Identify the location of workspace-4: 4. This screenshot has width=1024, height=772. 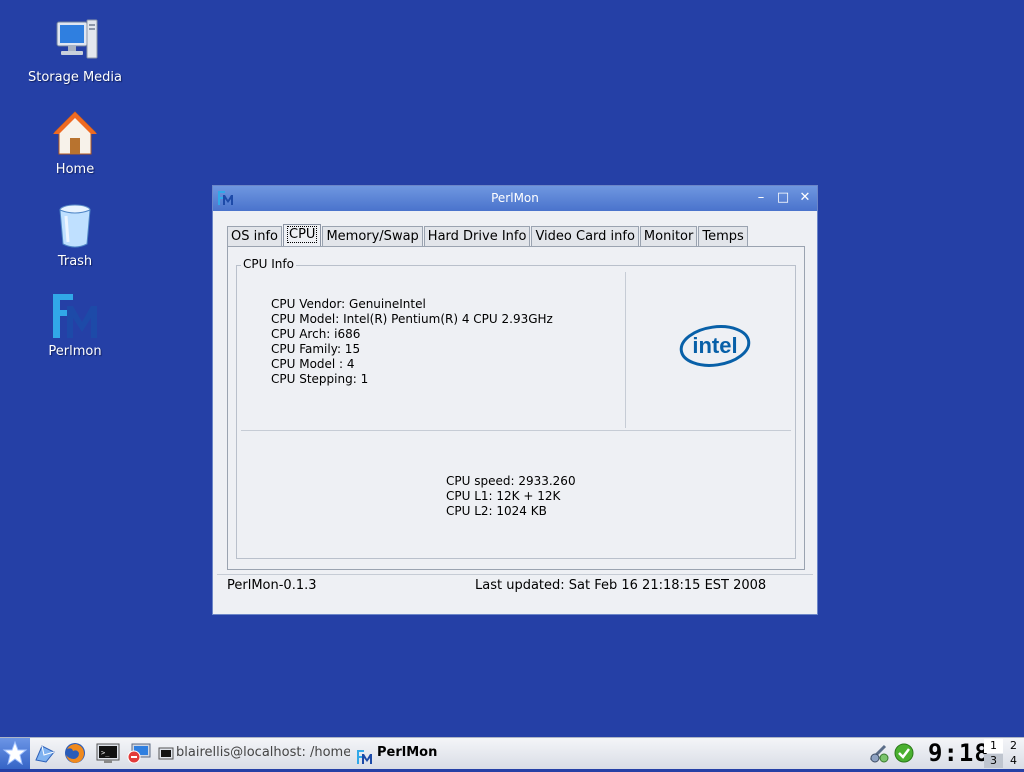
(1013, 761).